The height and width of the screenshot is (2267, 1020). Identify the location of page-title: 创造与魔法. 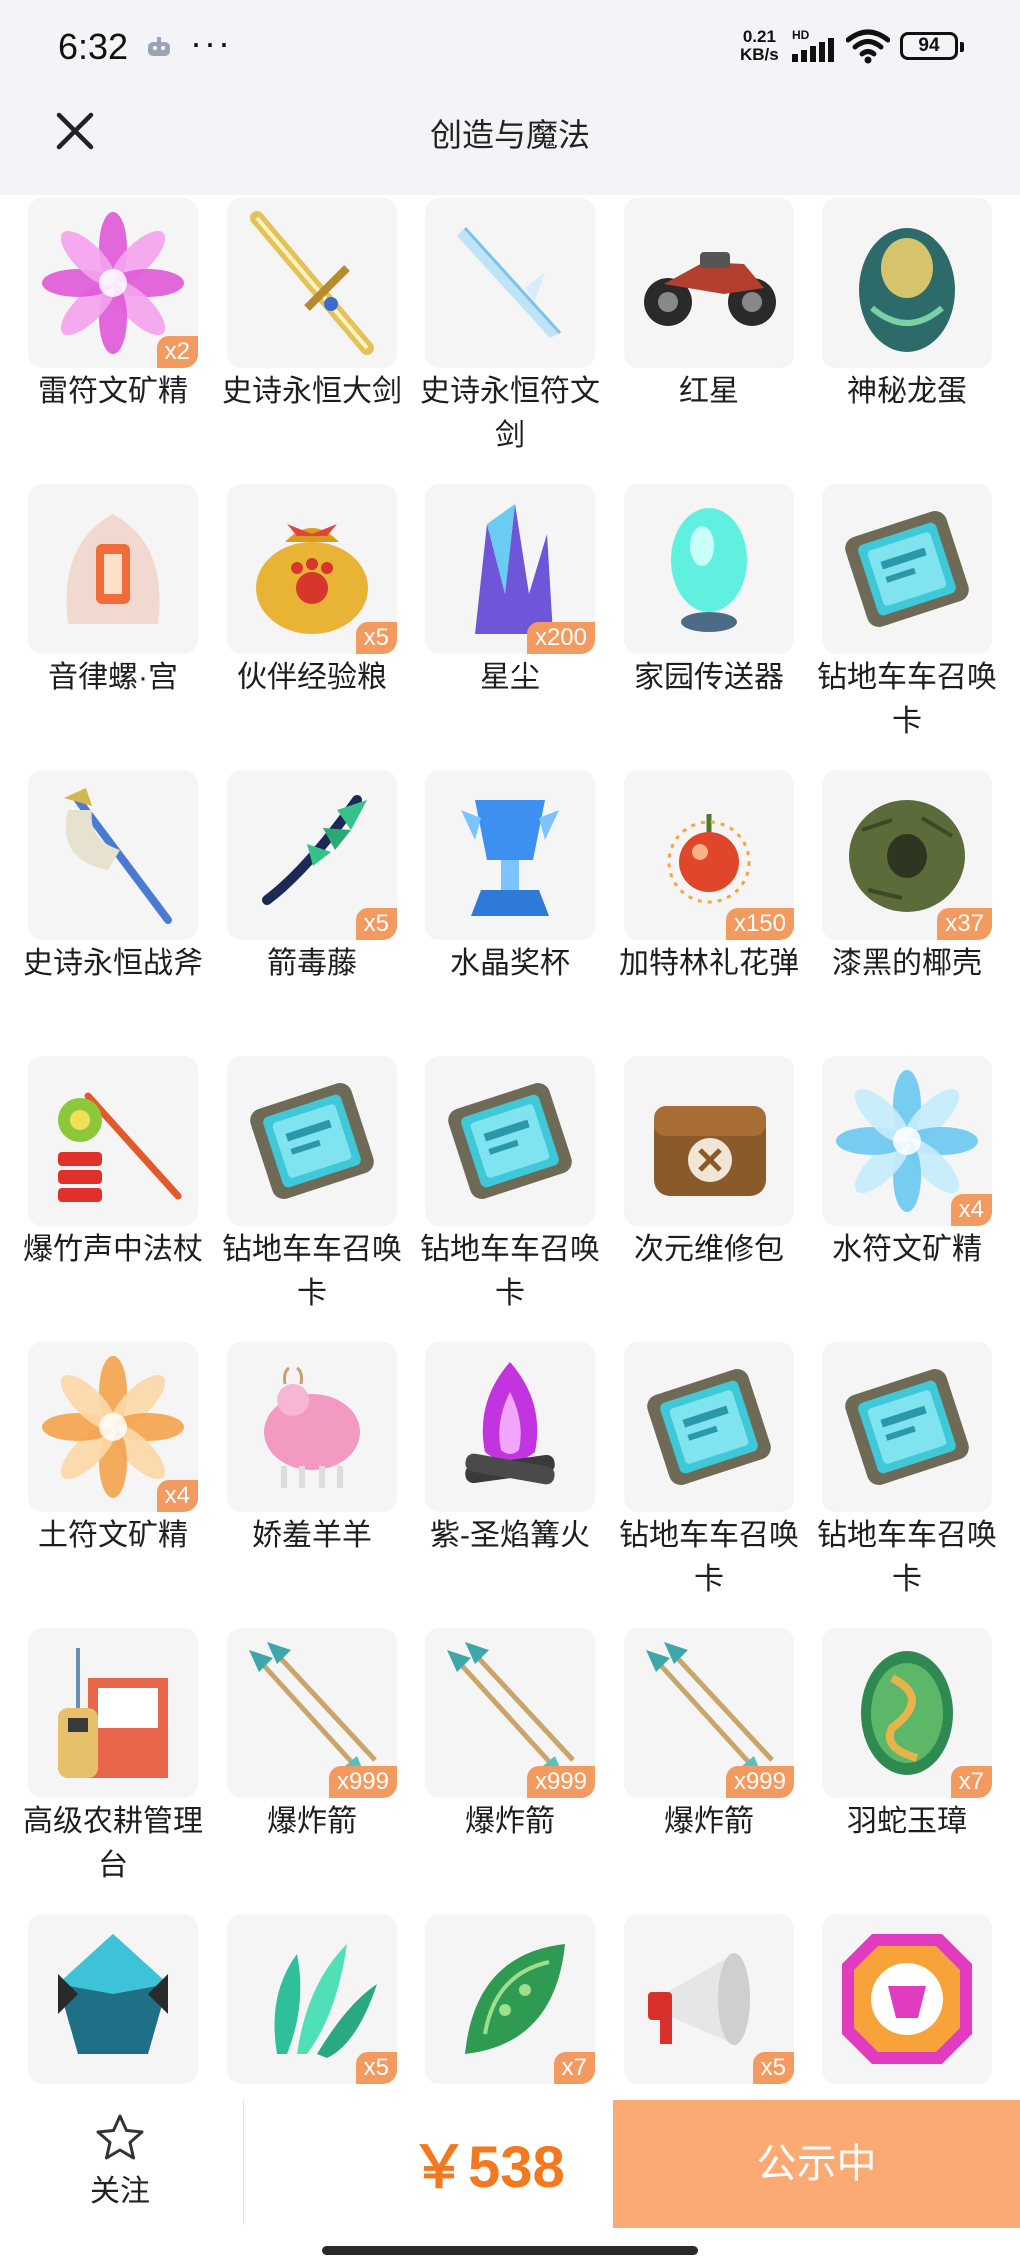
(509, 135).